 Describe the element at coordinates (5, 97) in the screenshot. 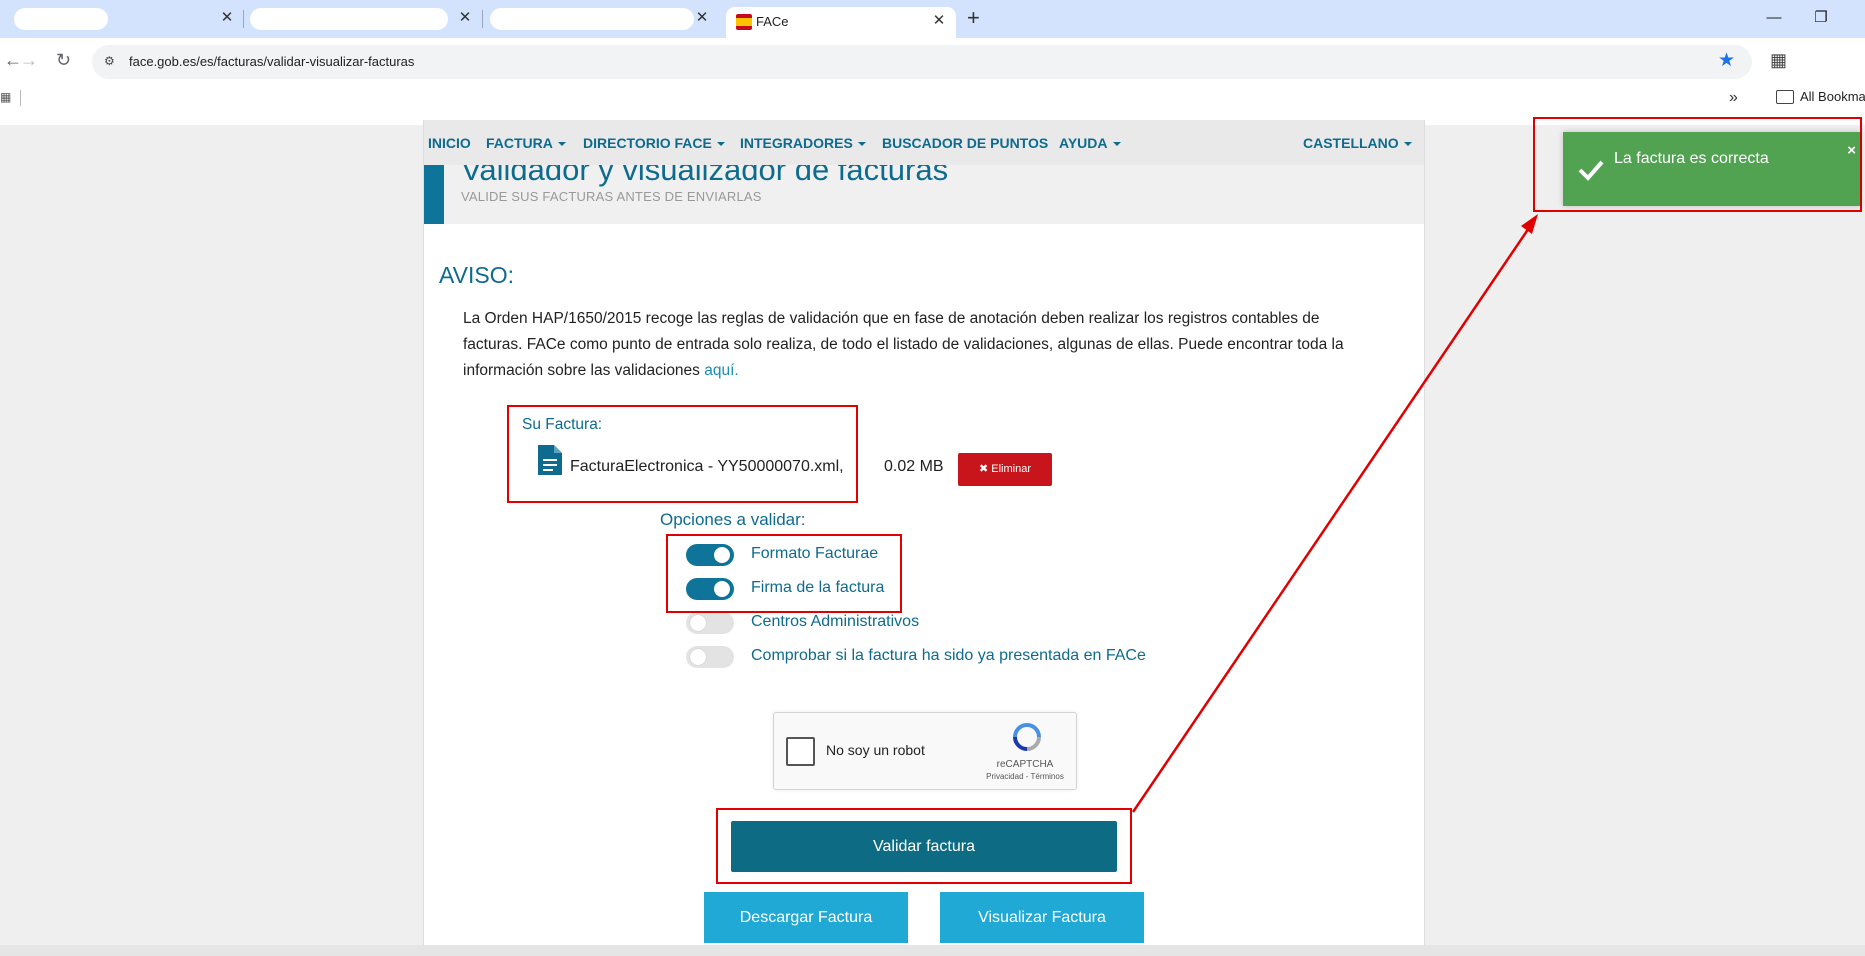

I see `apps-grid-icon: ▦` at that location.